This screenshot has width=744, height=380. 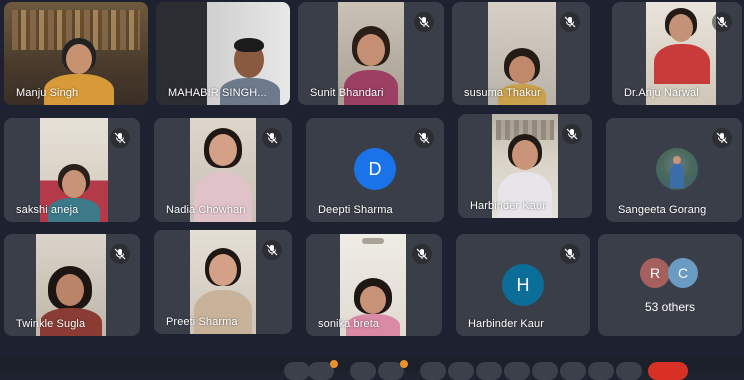 I want to click on participant-avatar: D, so click(x=375, y=169).